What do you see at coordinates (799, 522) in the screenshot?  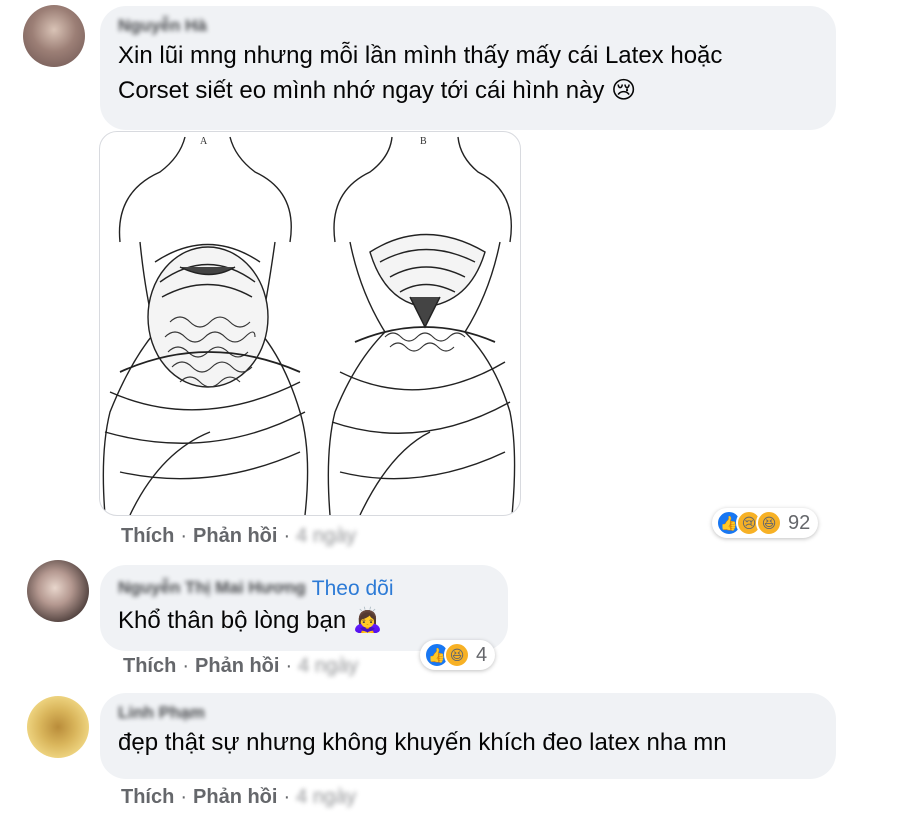 I see `reaction-count: 92` at bounding box center [799, 522].